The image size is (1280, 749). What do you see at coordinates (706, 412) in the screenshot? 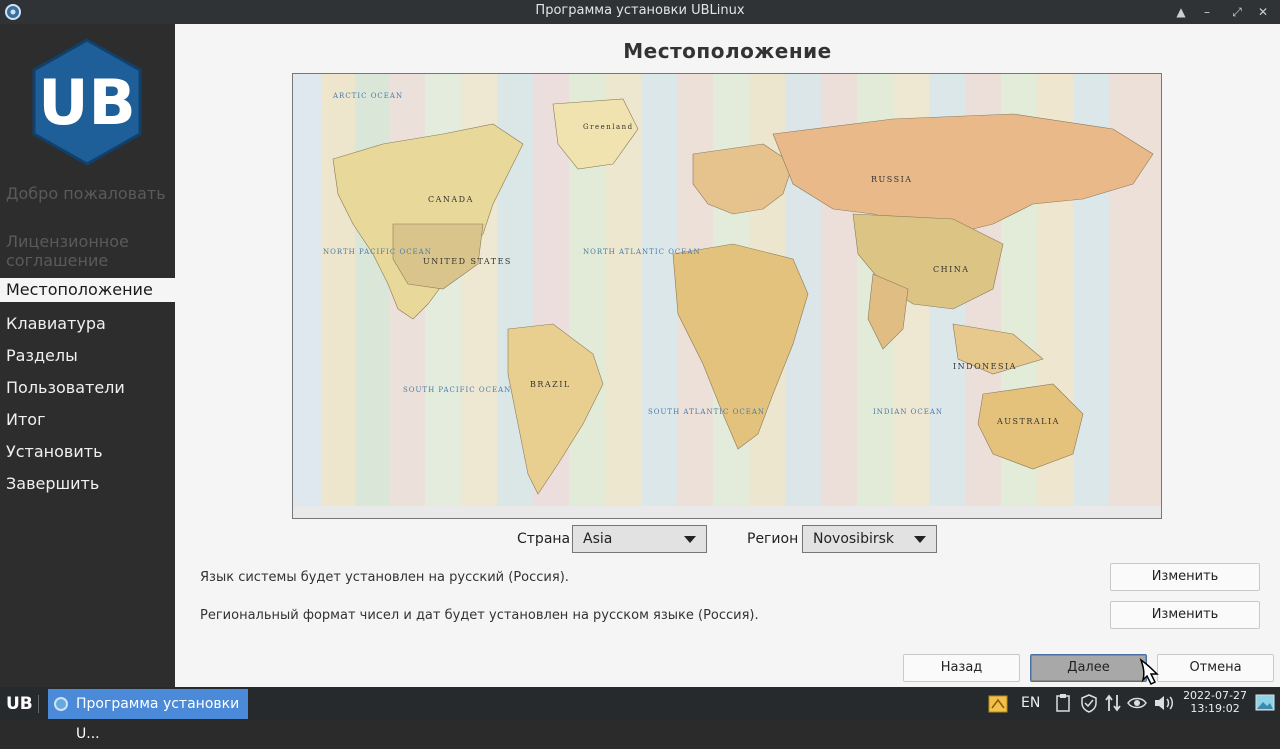
I see `svg-text: SOUTH ATLANTIC OCEAN` at bounding box center [706, 412].